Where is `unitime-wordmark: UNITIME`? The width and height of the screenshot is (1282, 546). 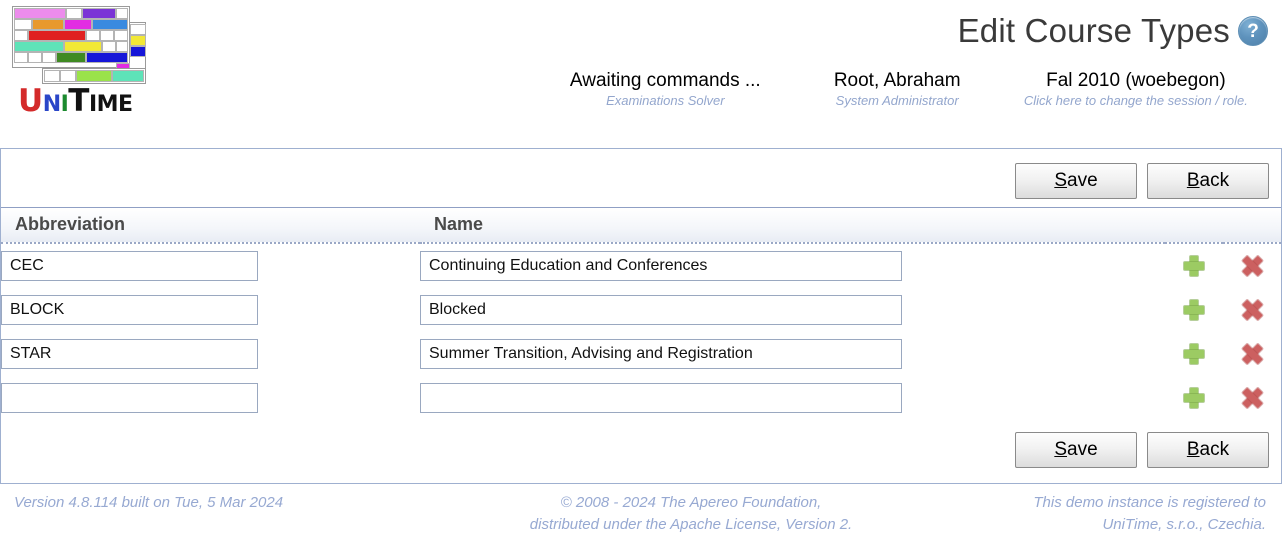 unitime-wordmark: UNITIME is located at coordinates (75, 101).